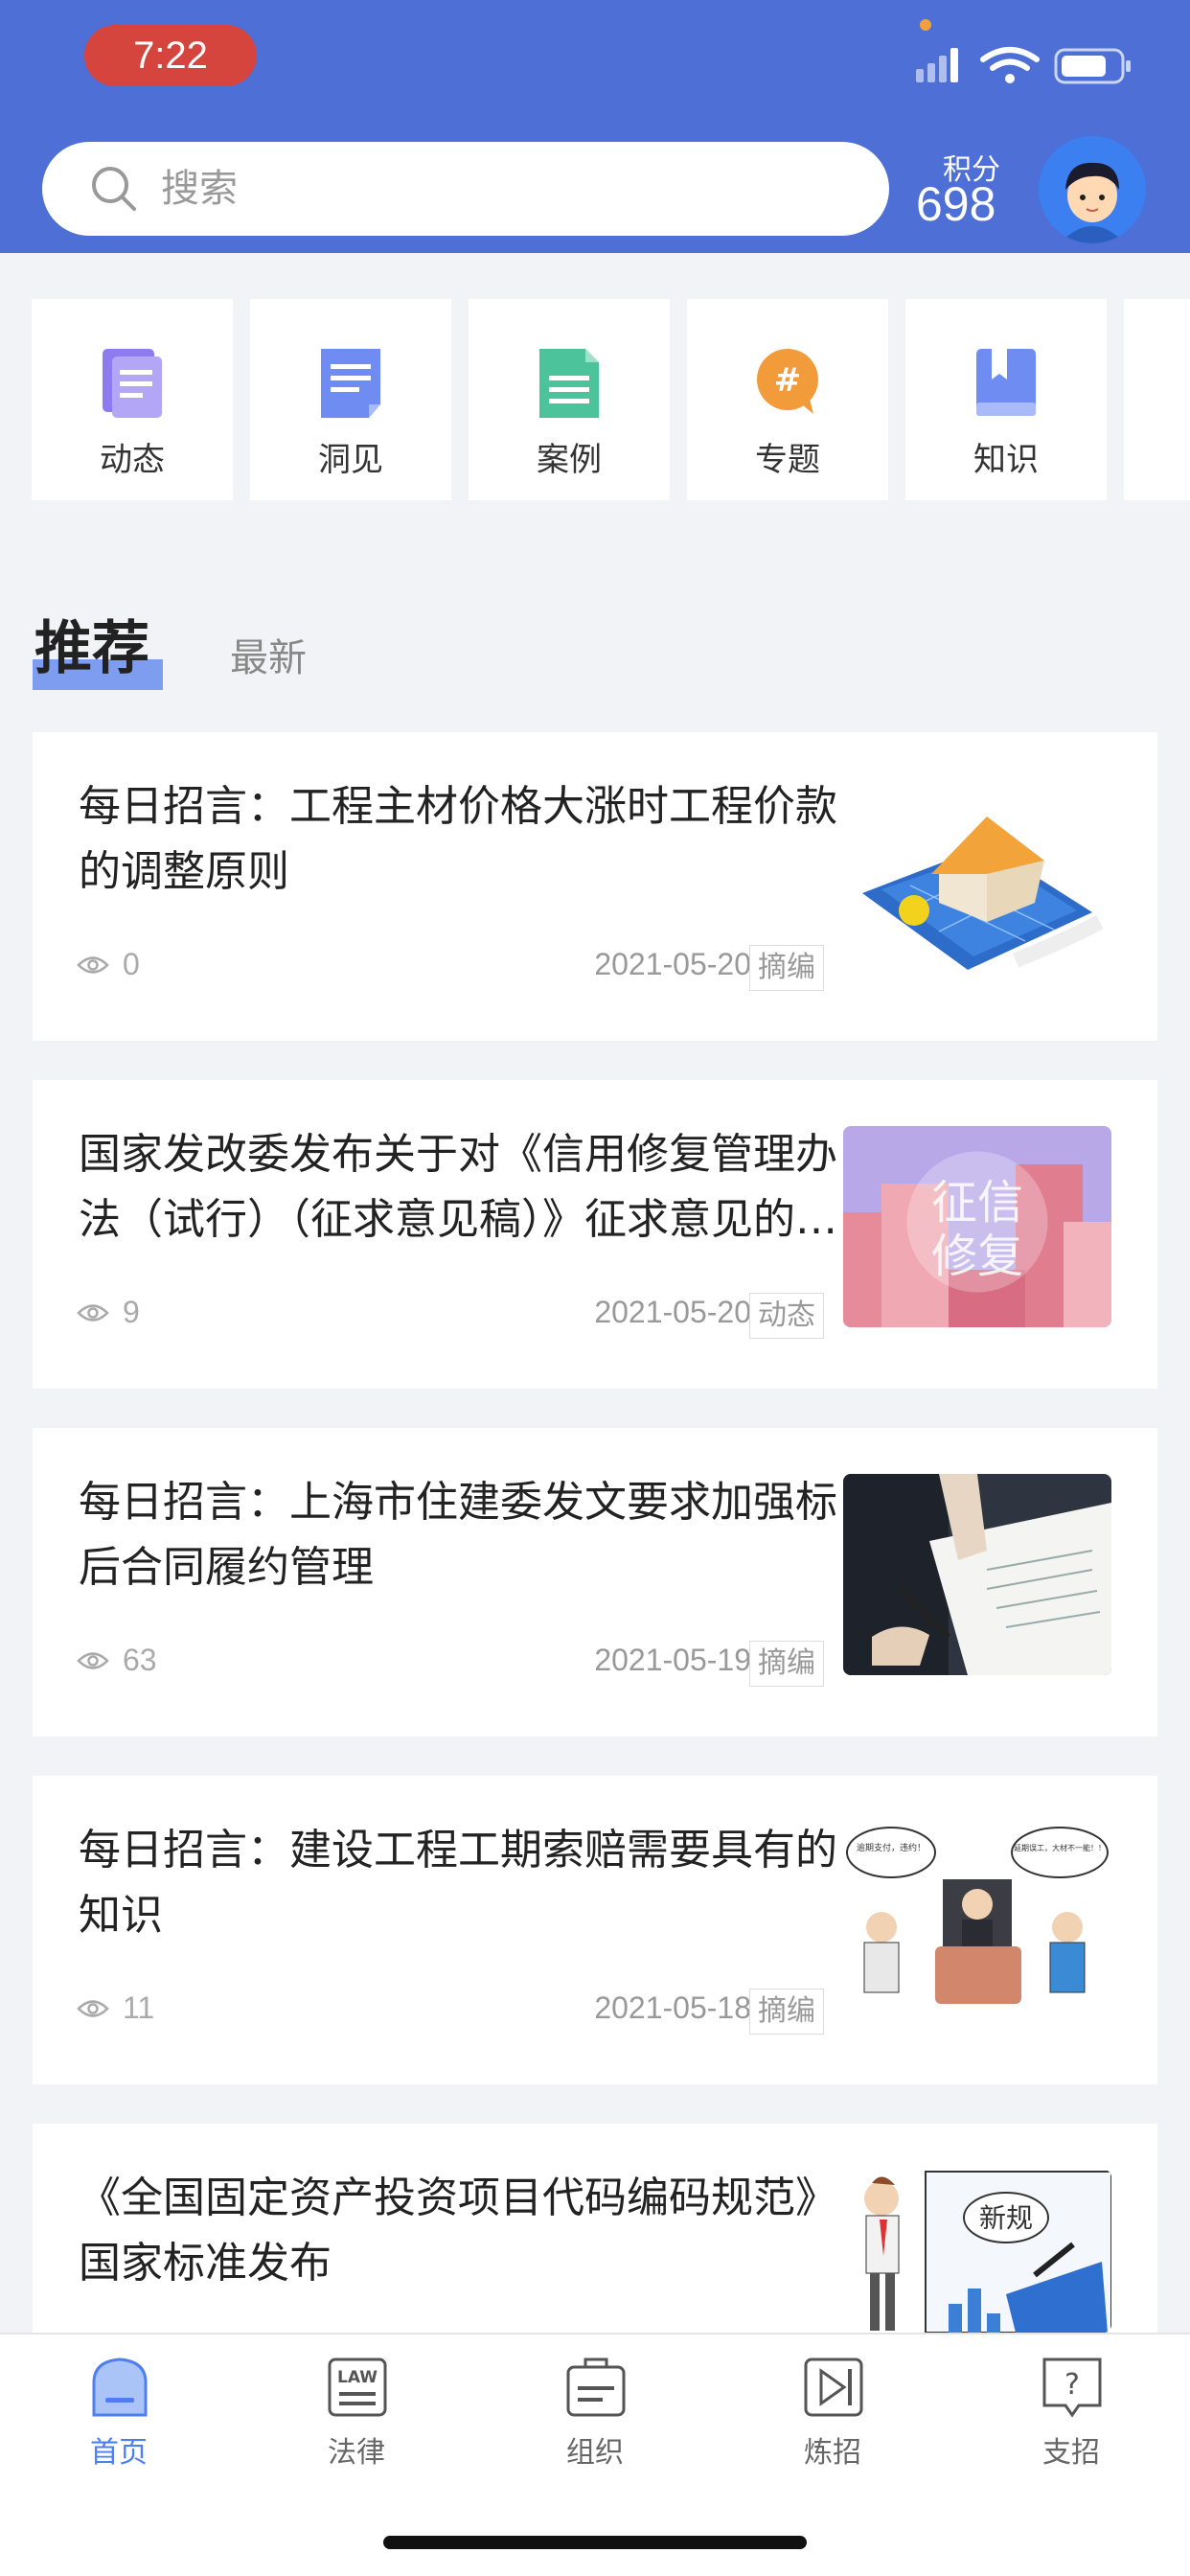 This screenshot has width=1190, height=2576. What do you see at coordinates (595, 2542) in the screenshot?
I see `home-indicator` at bounding box center [595, 2542].